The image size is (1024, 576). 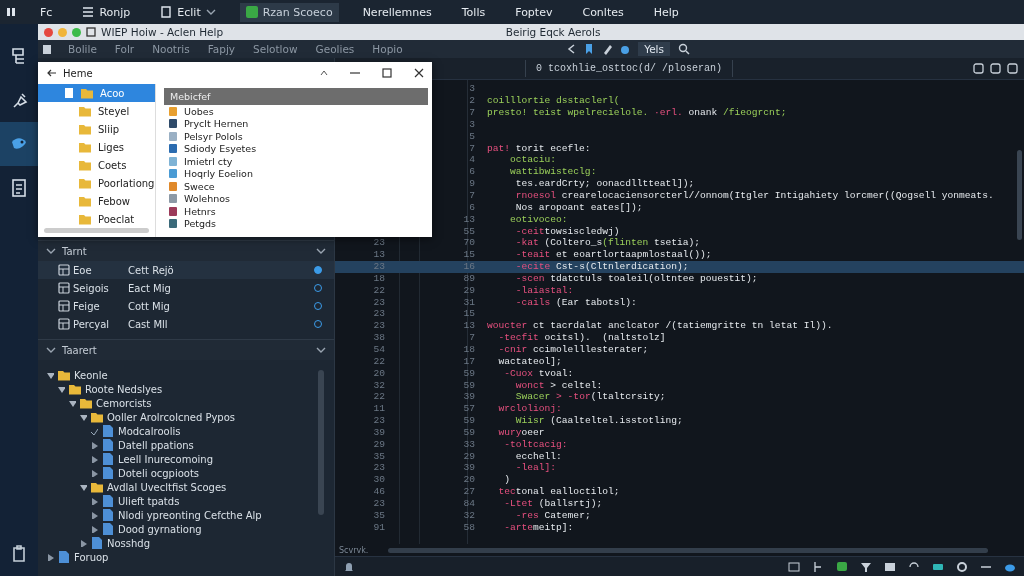 I want to click on clipboard-icon, so click(x=19, y=554).